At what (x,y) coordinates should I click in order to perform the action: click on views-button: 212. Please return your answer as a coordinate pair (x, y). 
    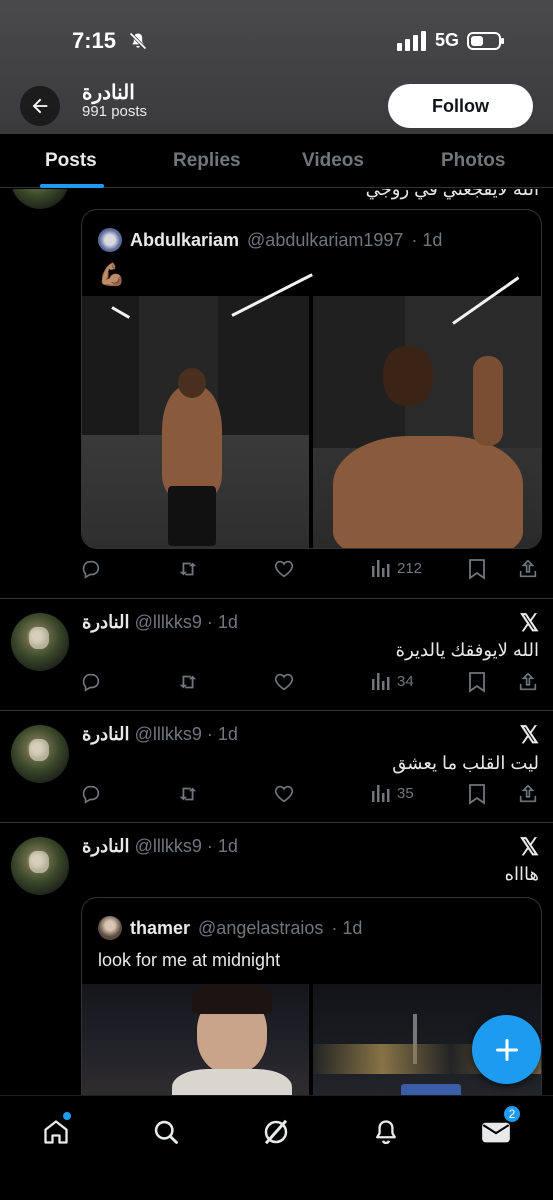
    Looking at the image, I should click on (396, 568).